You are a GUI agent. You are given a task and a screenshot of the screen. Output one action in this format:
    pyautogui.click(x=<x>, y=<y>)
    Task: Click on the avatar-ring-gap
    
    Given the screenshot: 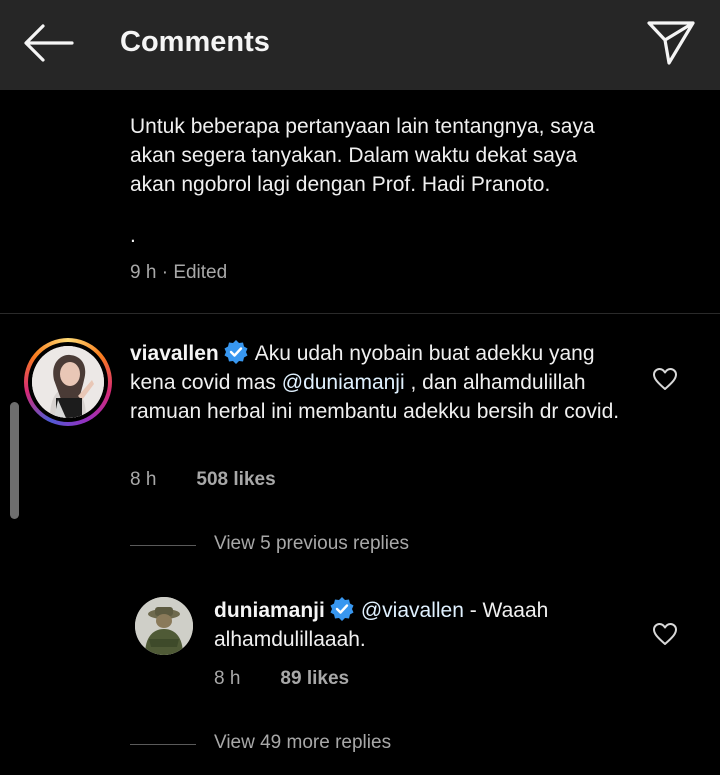 What is the action you would take?
    pyautogui.click(x=68, y=382)
    